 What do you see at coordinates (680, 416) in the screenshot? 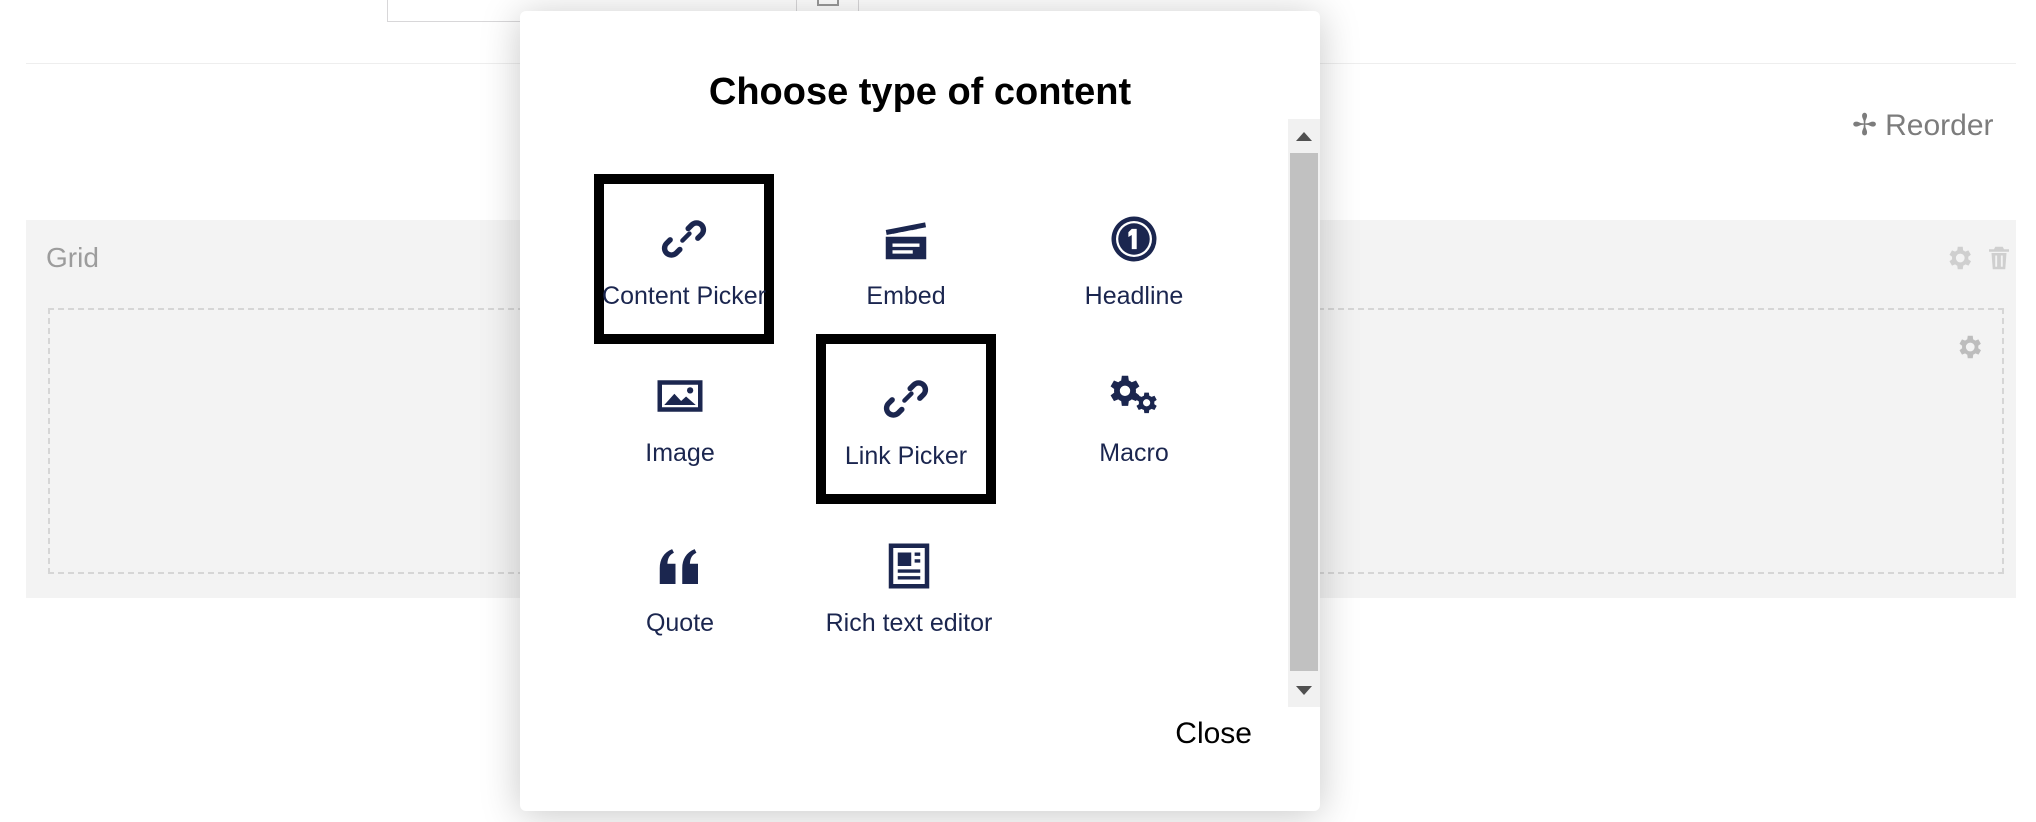
I see `tile-image: Image` at bounding box center [680, 416].